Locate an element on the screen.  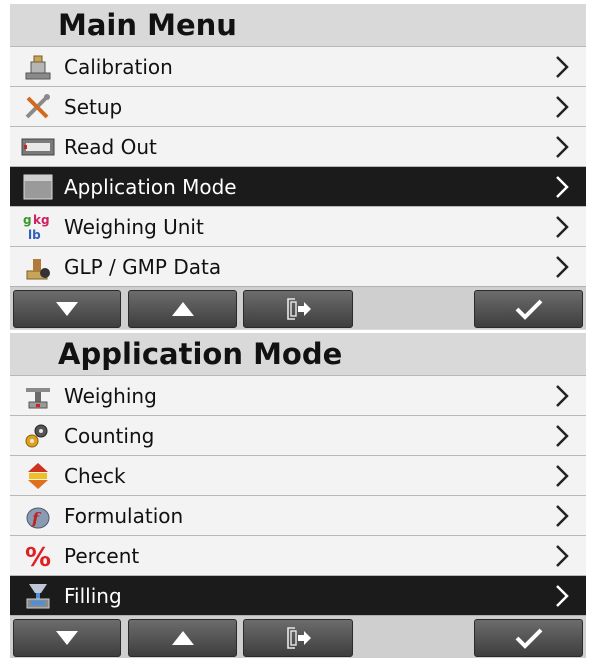
filling-icon is located at coordinates (38, 596).